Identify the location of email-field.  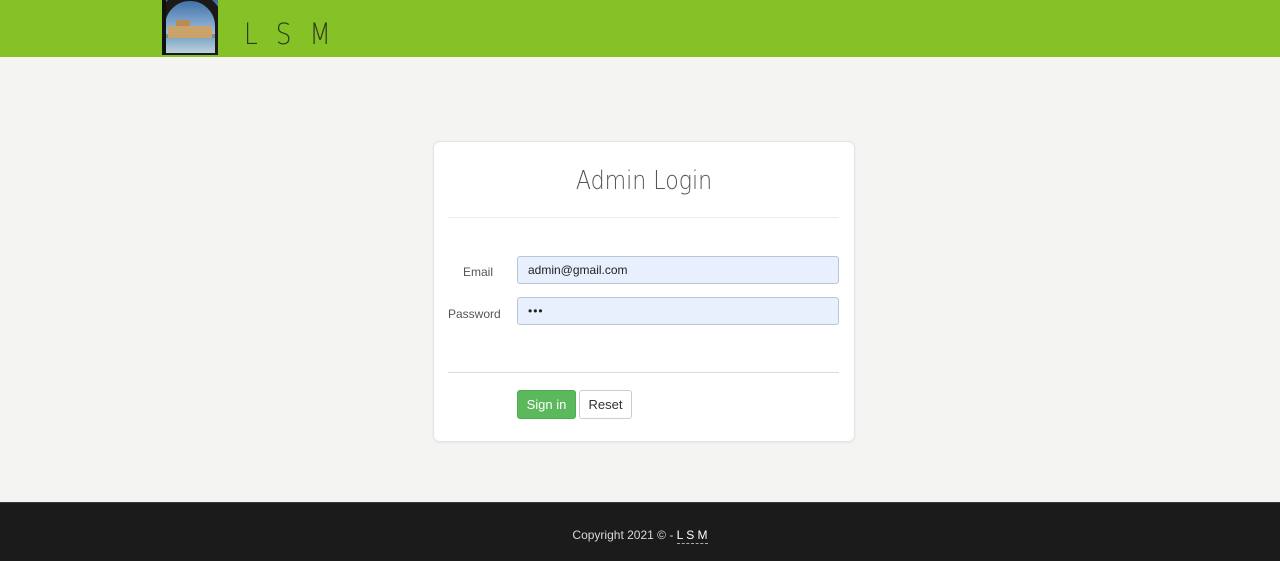
(678, 270).